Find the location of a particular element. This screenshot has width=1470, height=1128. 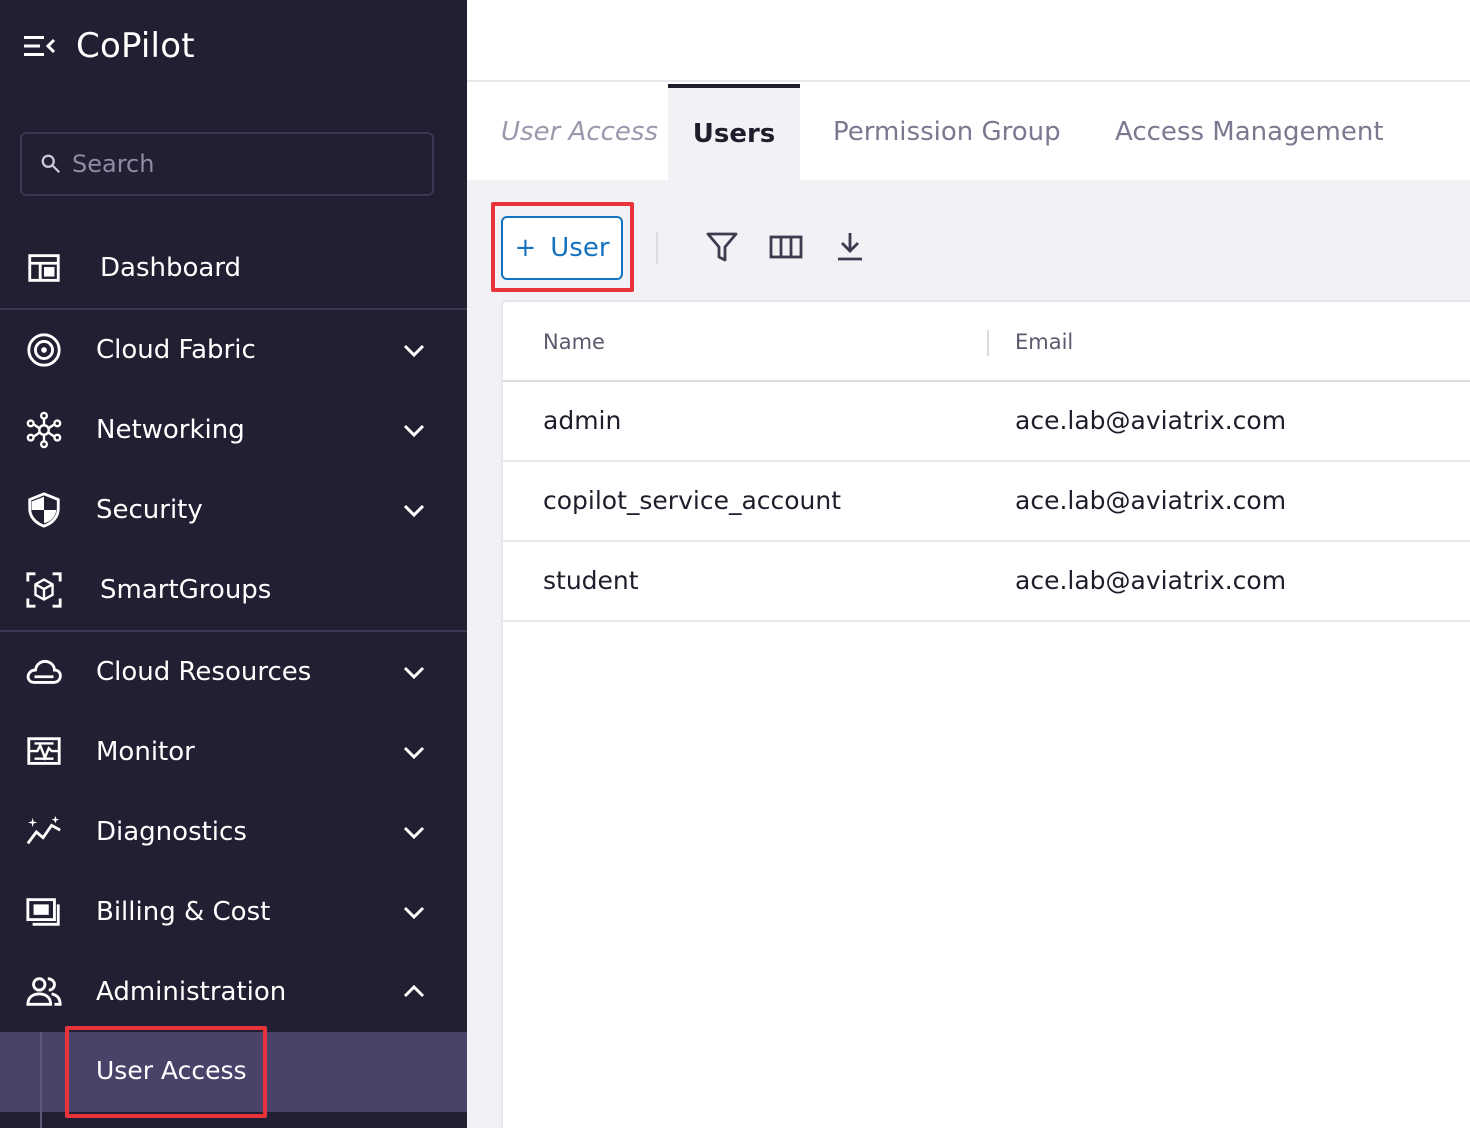

tab-permission-group: Permission Group is located at coordinates (947, 132).